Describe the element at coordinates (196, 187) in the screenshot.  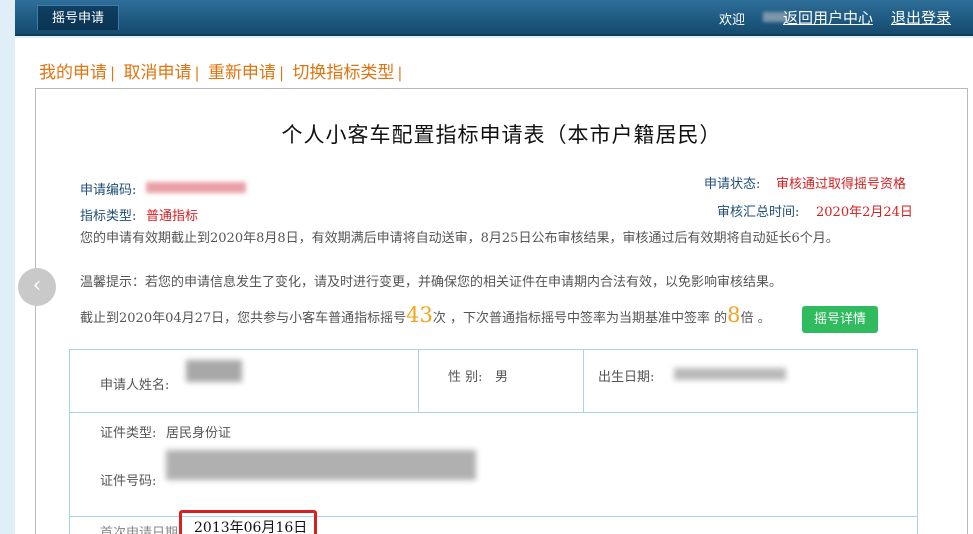
I see `blurred-app-no` at that location.